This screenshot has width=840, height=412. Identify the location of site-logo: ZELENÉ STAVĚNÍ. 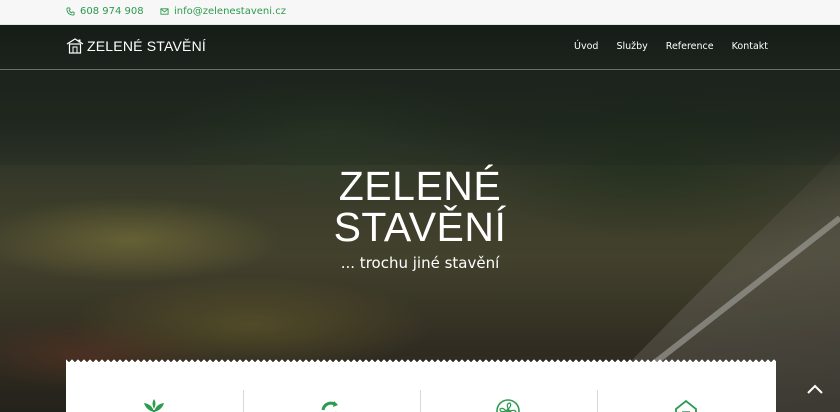
(136, 46).